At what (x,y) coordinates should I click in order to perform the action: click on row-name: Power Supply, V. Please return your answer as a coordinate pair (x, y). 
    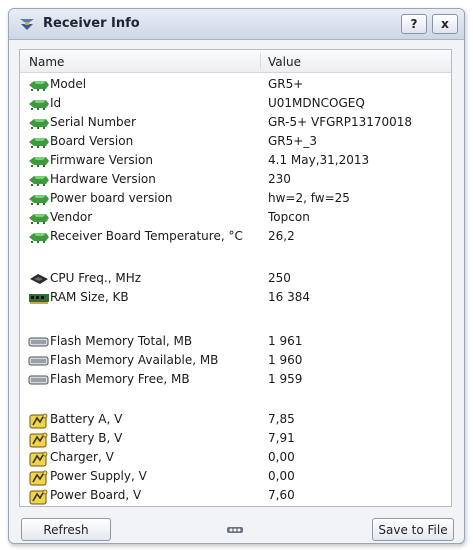
    Looking at the image, I should click on (98, 476).